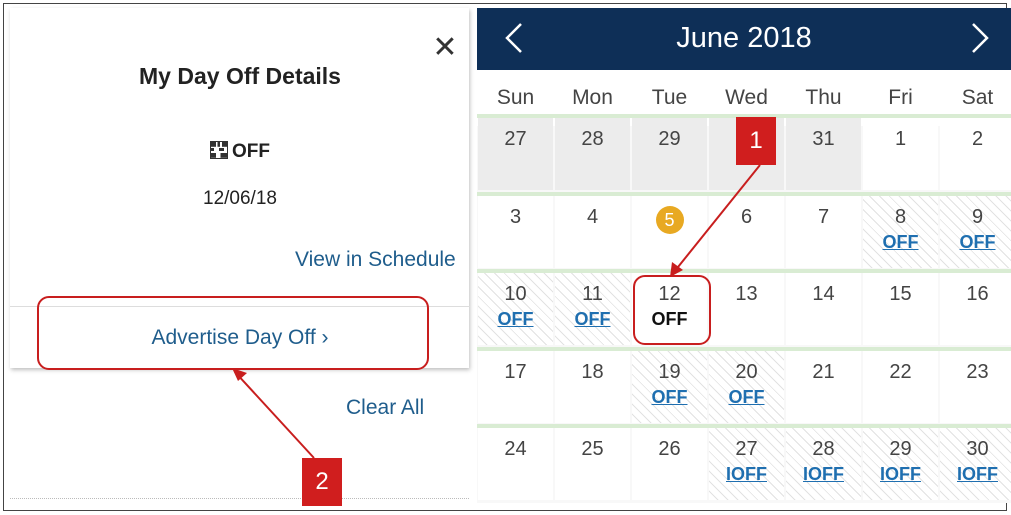 This screenshot has height=515, width=1011. I want to click on day-cell: 20 OFF, so click(746, 387).